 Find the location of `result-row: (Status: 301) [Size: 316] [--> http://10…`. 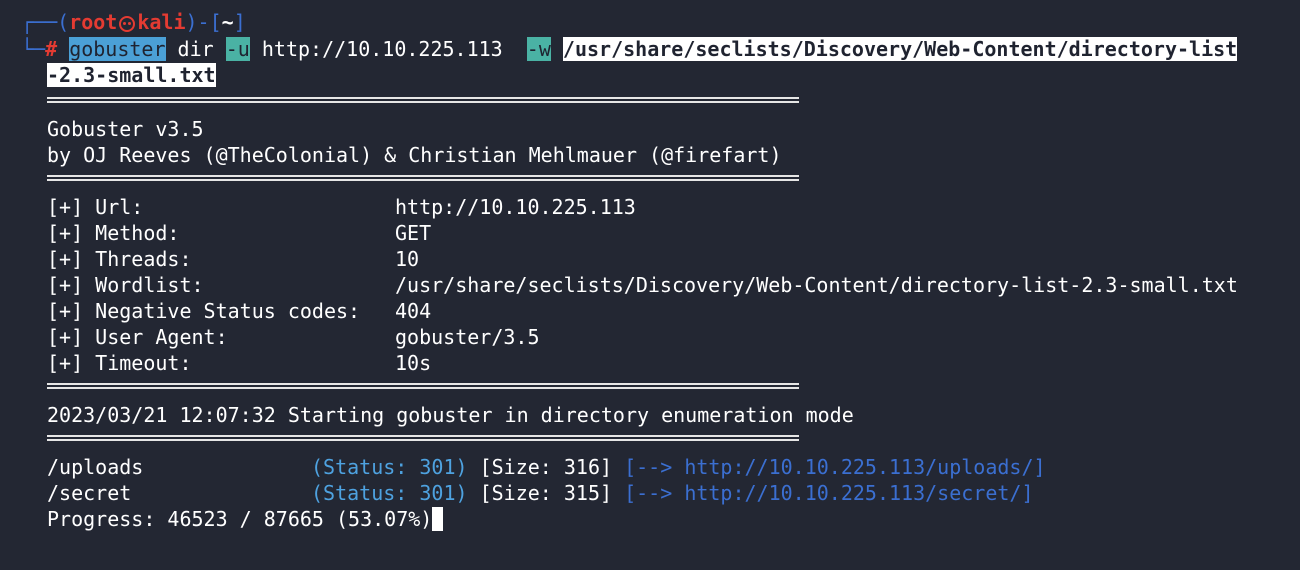

result-row: (Status: 301) [Size: 316] [--> http://10… is located at coordinates (678, 467).